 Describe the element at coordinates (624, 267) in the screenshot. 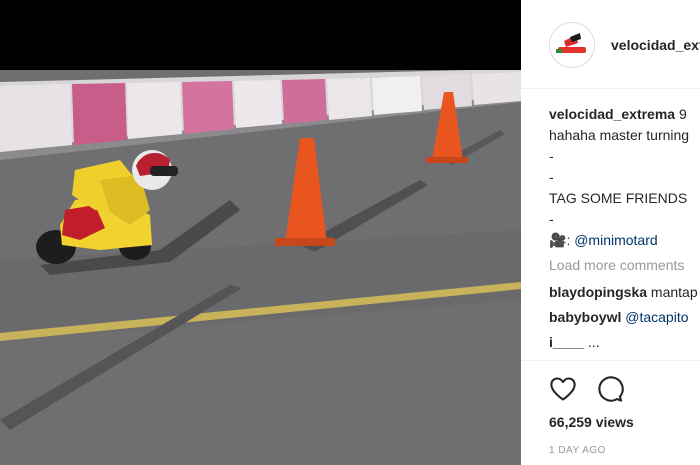

I see `load-more-comments: Load more comments` at that location.